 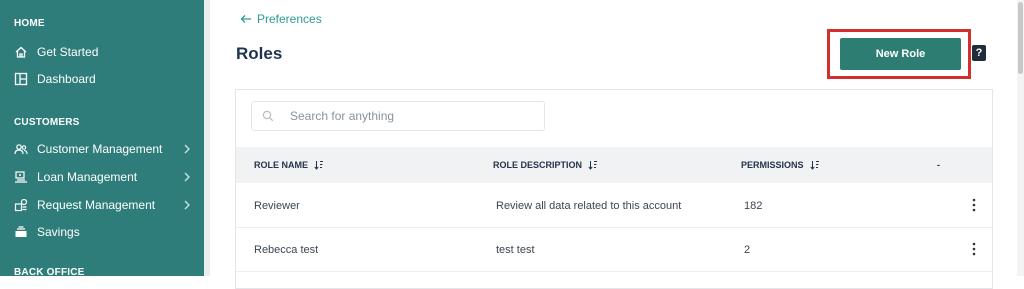 I want to click on sidebar-section-home: HOME, so click(x=29, y=23).